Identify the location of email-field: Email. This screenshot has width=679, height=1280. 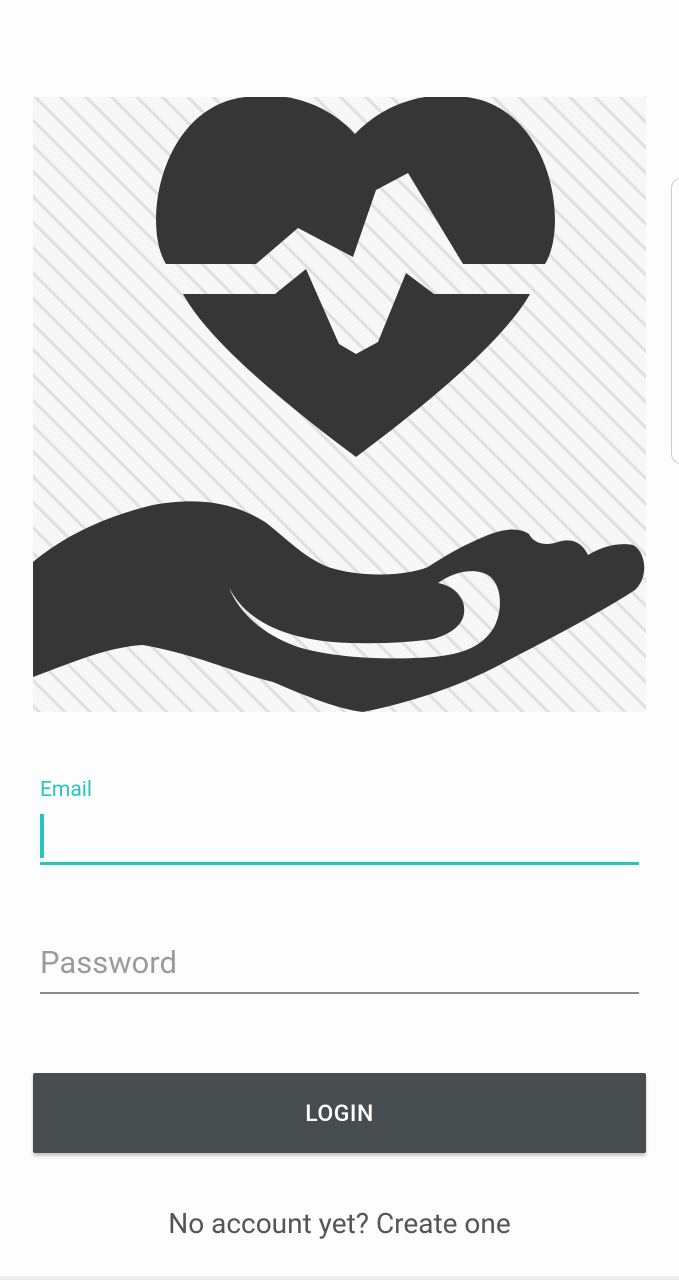
(339, 818).